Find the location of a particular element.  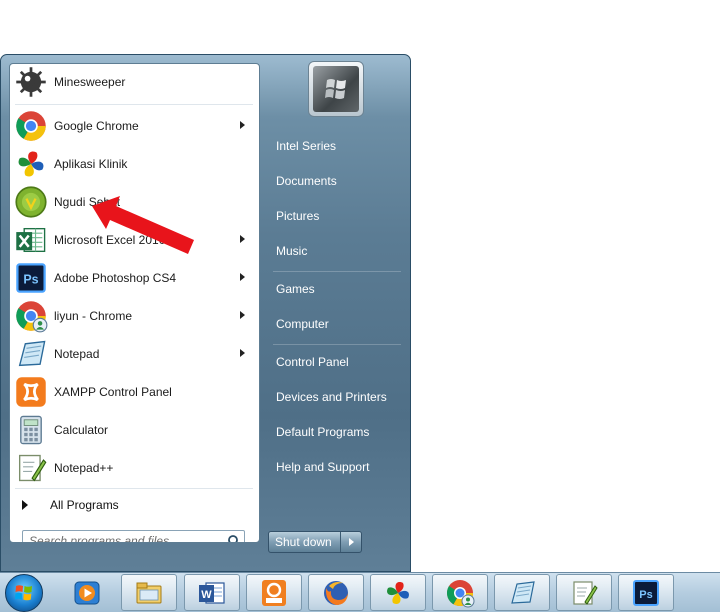

start-button is located at coordinates (24, 593).